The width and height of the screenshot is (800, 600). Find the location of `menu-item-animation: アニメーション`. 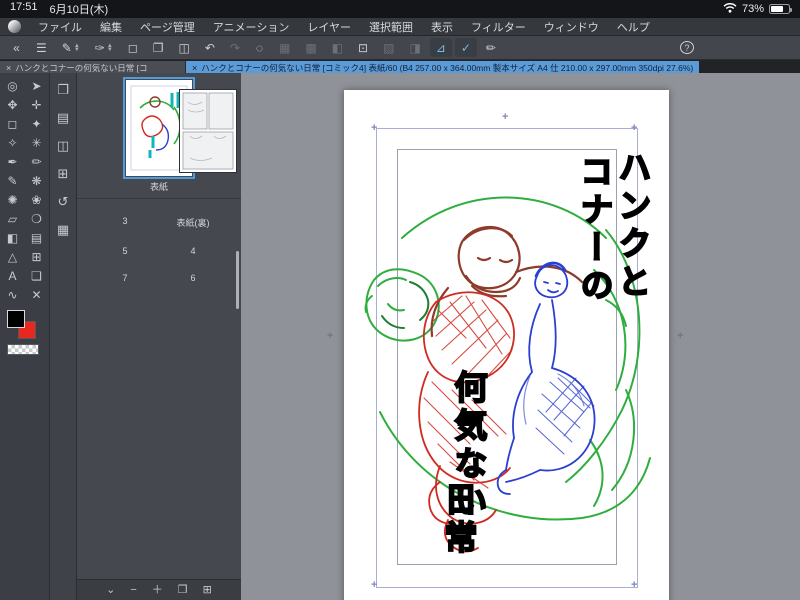

menu-item-animation: アニメーション is located at coordinates (251, 27).